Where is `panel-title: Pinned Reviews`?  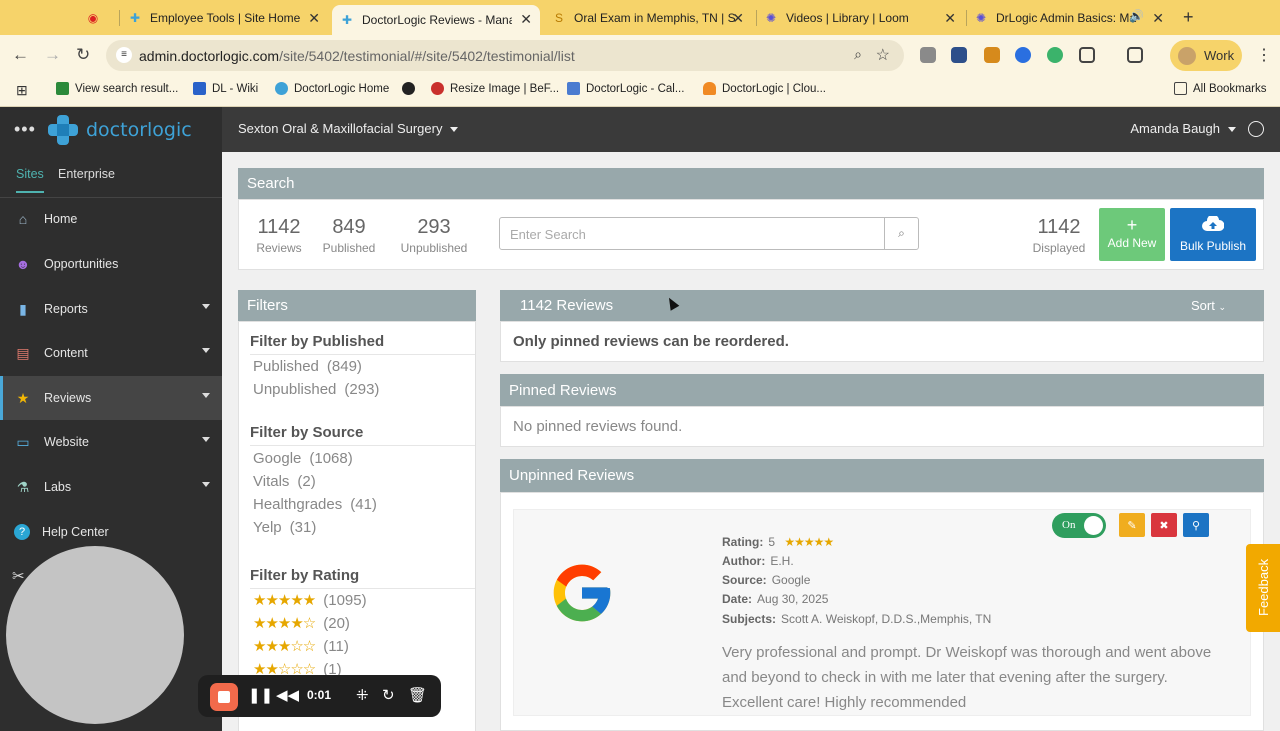
panel-title: Pinned Reviews is located at coordinates (563, 390).